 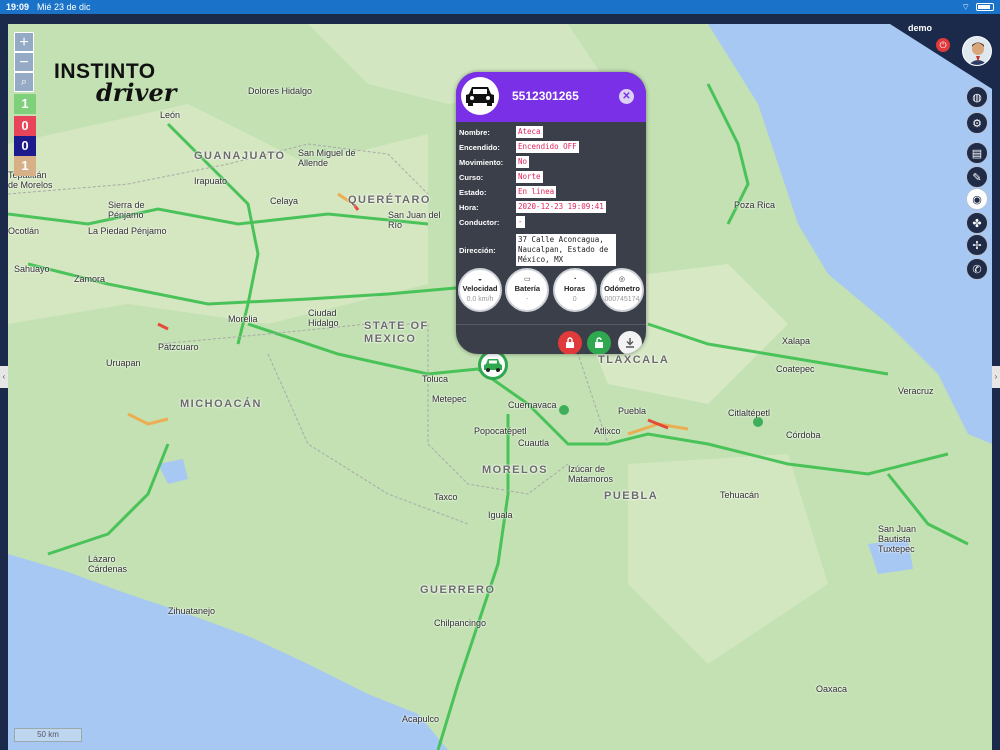 I want to click on map-label-city: Cuautla, so click(x=534, y=443).